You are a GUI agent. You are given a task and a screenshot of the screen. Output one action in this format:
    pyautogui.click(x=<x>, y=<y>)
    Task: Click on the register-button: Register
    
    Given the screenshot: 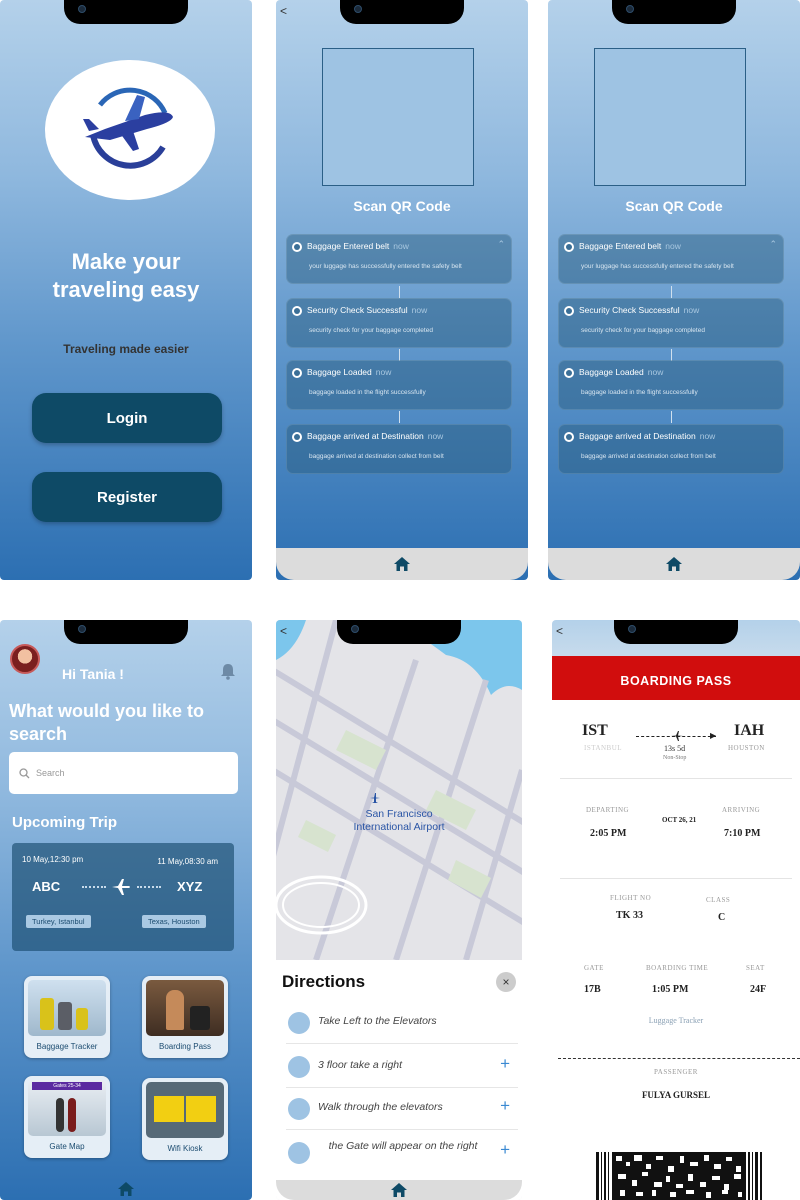 What is the action you would take?
    pyautogui.click(x=127, y=497)
    